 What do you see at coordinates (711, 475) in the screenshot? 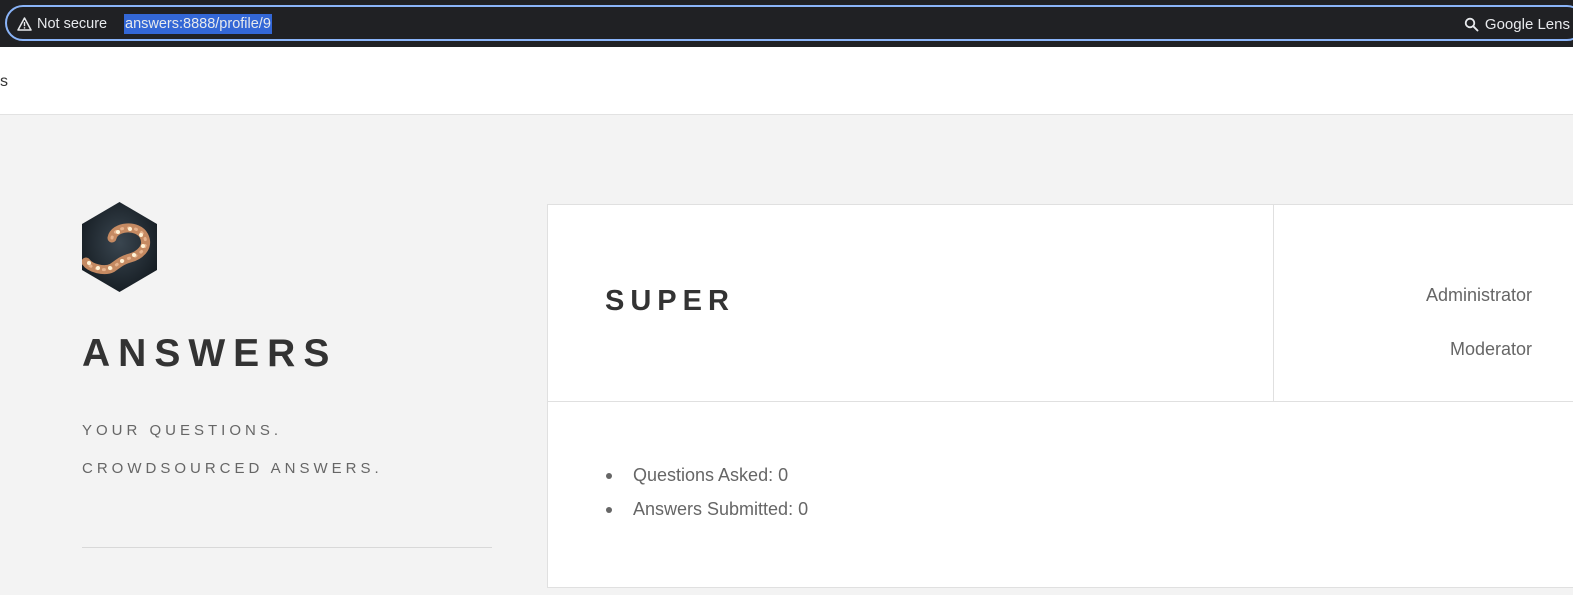
I see `stat-questions-asked: Questions Asked: 0` at bounding box center [711, 475].